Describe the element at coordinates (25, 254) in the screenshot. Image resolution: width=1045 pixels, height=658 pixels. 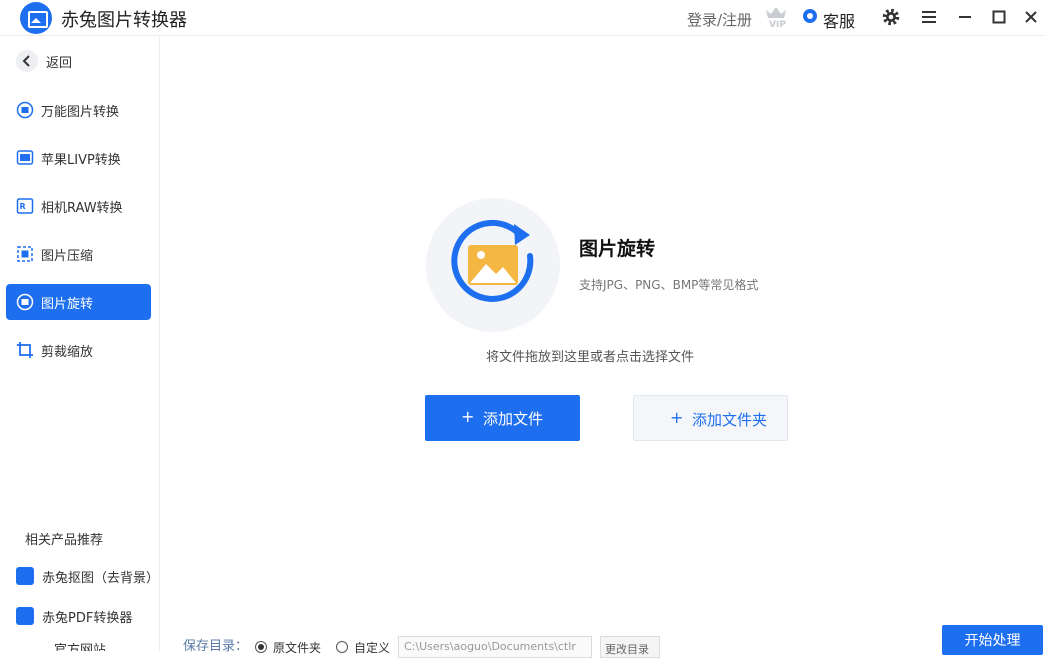
I see `compress-icon` at that location.